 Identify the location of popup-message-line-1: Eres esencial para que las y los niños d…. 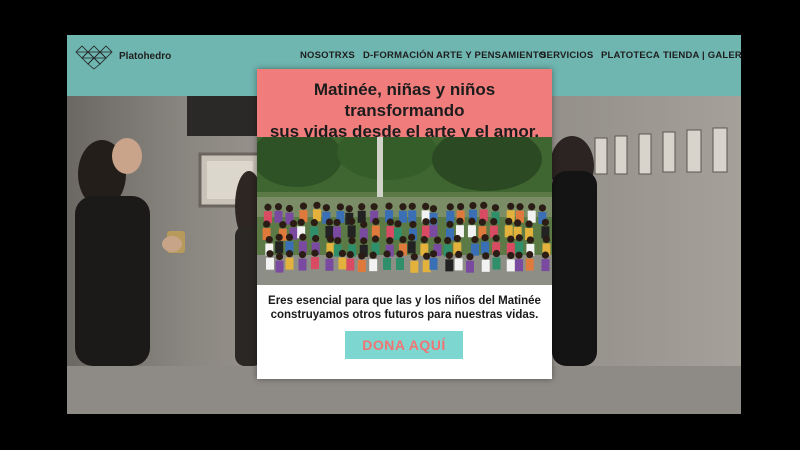
(404, 301).